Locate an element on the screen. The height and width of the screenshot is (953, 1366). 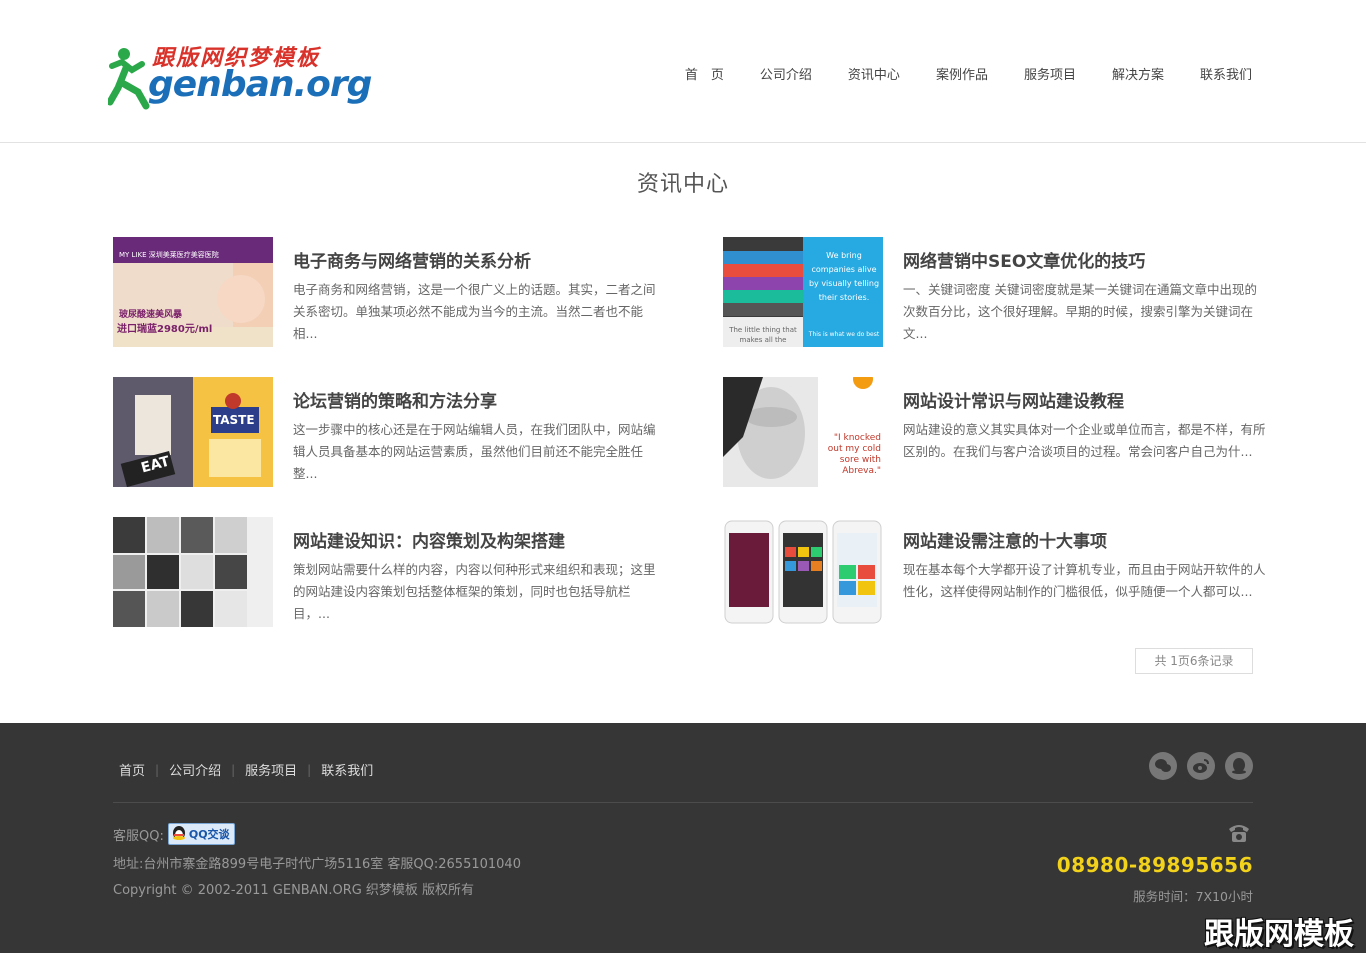
telephone-icon is located at coordinates (1239, 835).